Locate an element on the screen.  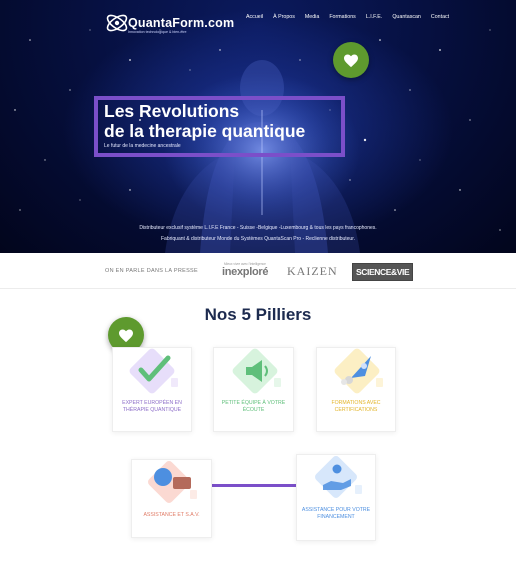
pillar-label-equipe: PETITE ÉQUIPE À VOTRE ÉCOUTE is located at coordinates (253, 406).